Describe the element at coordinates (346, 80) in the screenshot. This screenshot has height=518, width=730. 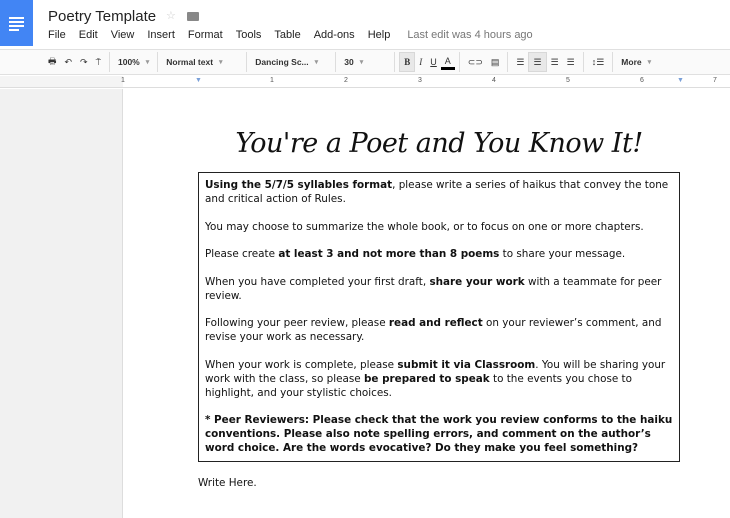
I see `ruler-label: 2` at that location.